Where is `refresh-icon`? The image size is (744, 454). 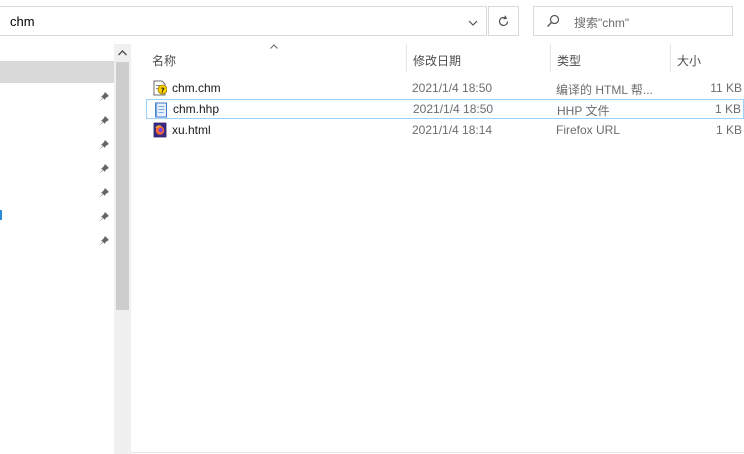
refresh-icon is located at coordinates (503, 20).